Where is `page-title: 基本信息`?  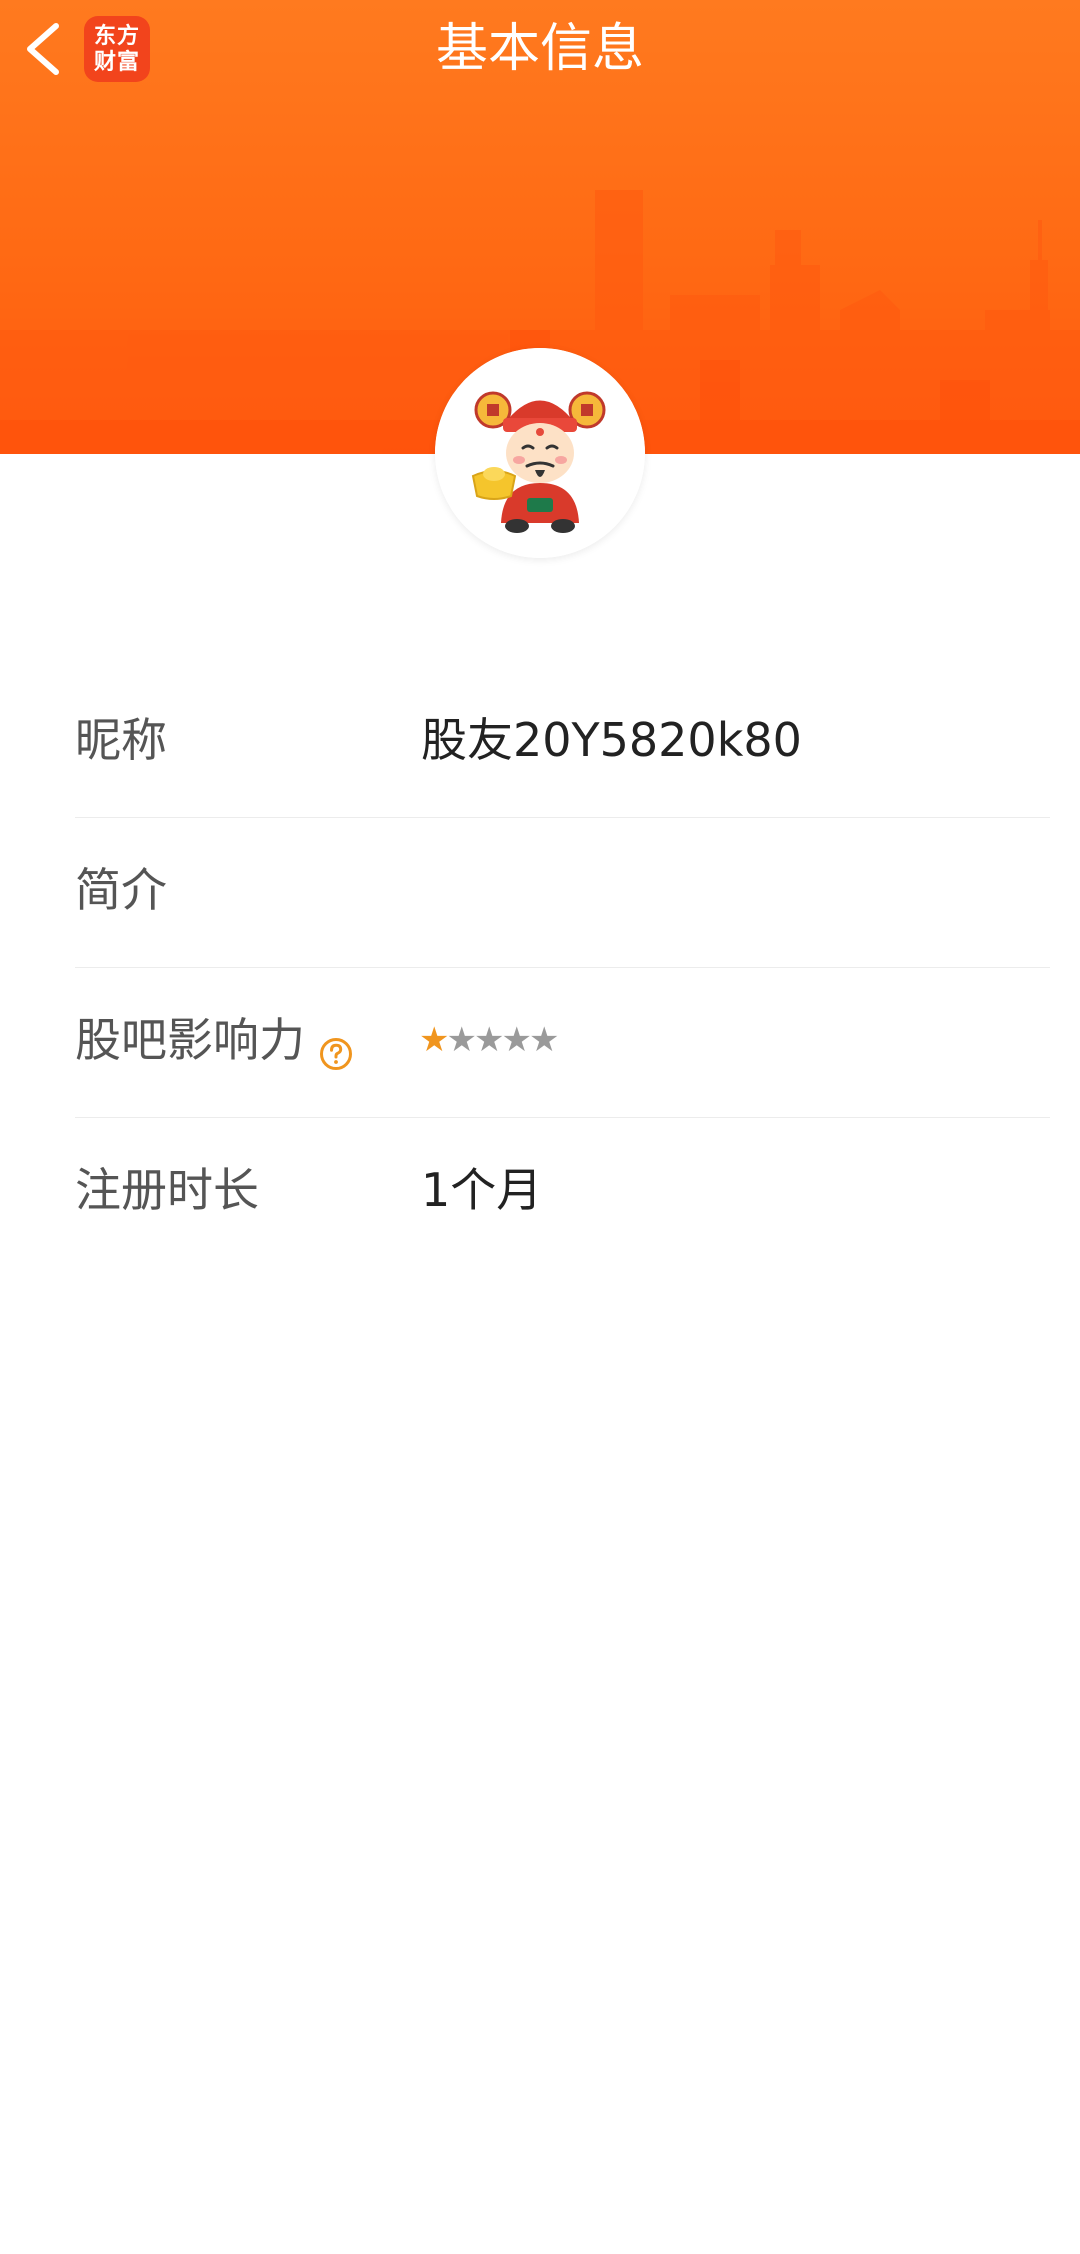 page-title: 基本信息 is located at coordinates (539, 49).